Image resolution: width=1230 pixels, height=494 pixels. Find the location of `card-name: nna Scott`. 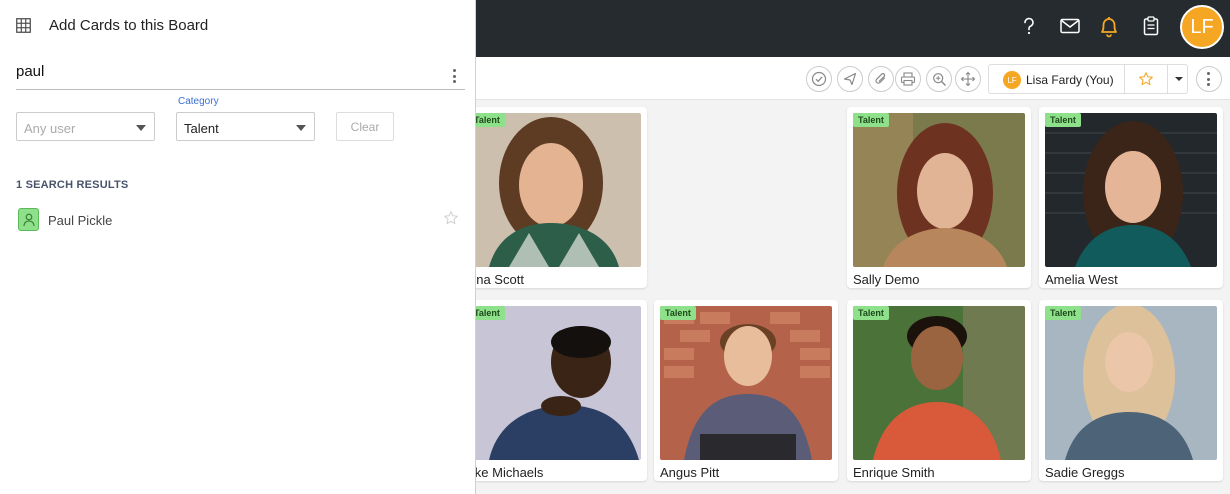

card-name: nna Scott is located at coordinates (496, 279).